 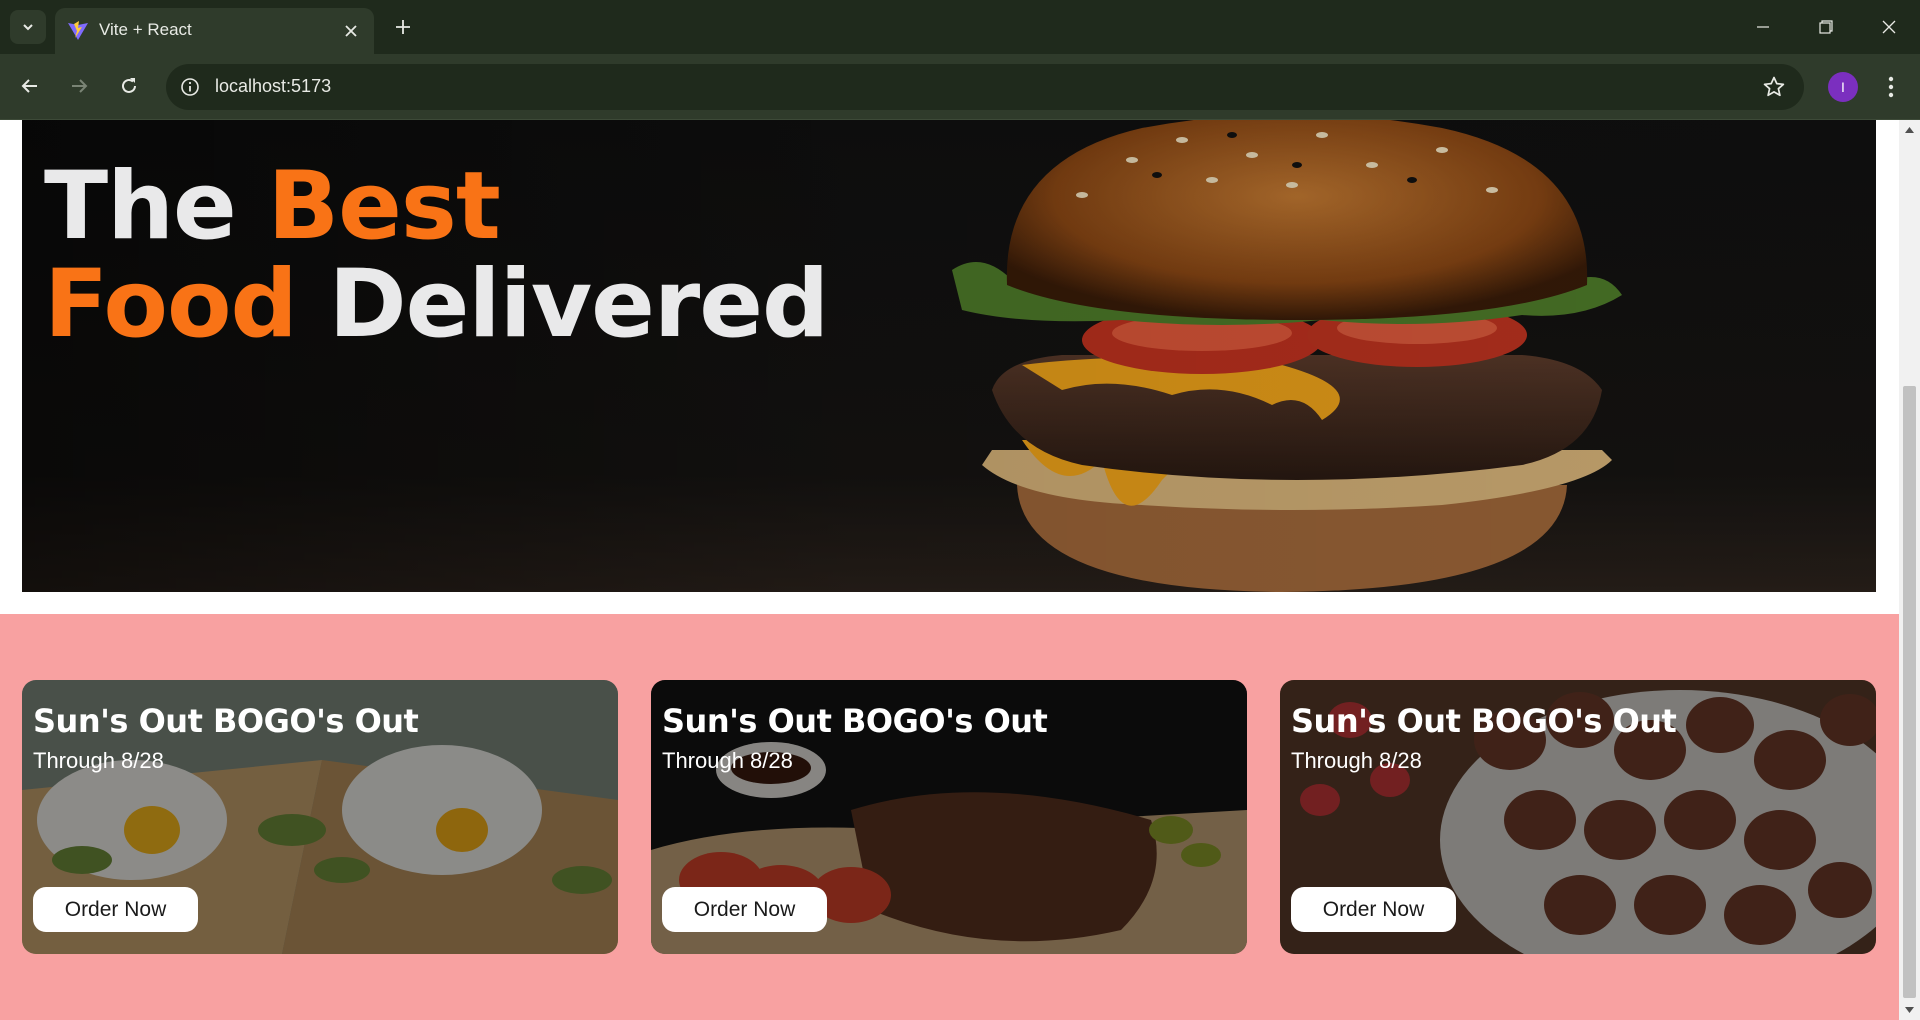 I want to click on hero-word: Delivered, so click(x=579, y=304).